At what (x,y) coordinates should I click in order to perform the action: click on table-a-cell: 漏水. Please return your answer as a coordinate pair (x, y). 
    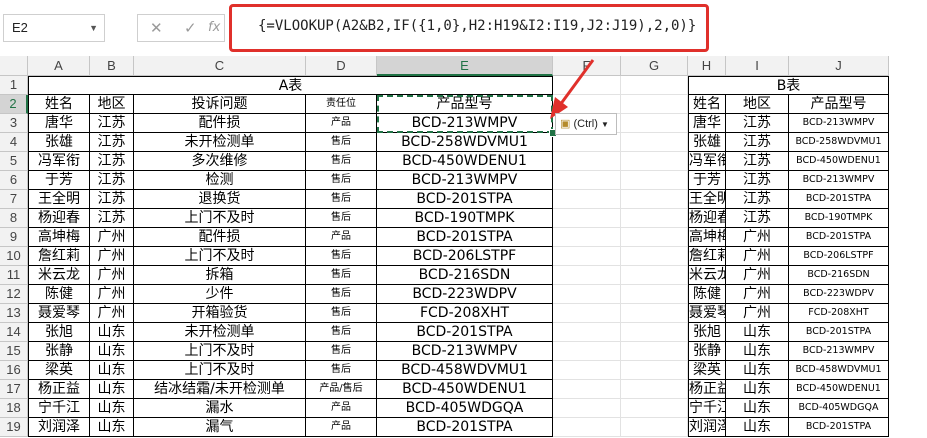
    Looking at the image, I should click on (220, 408).